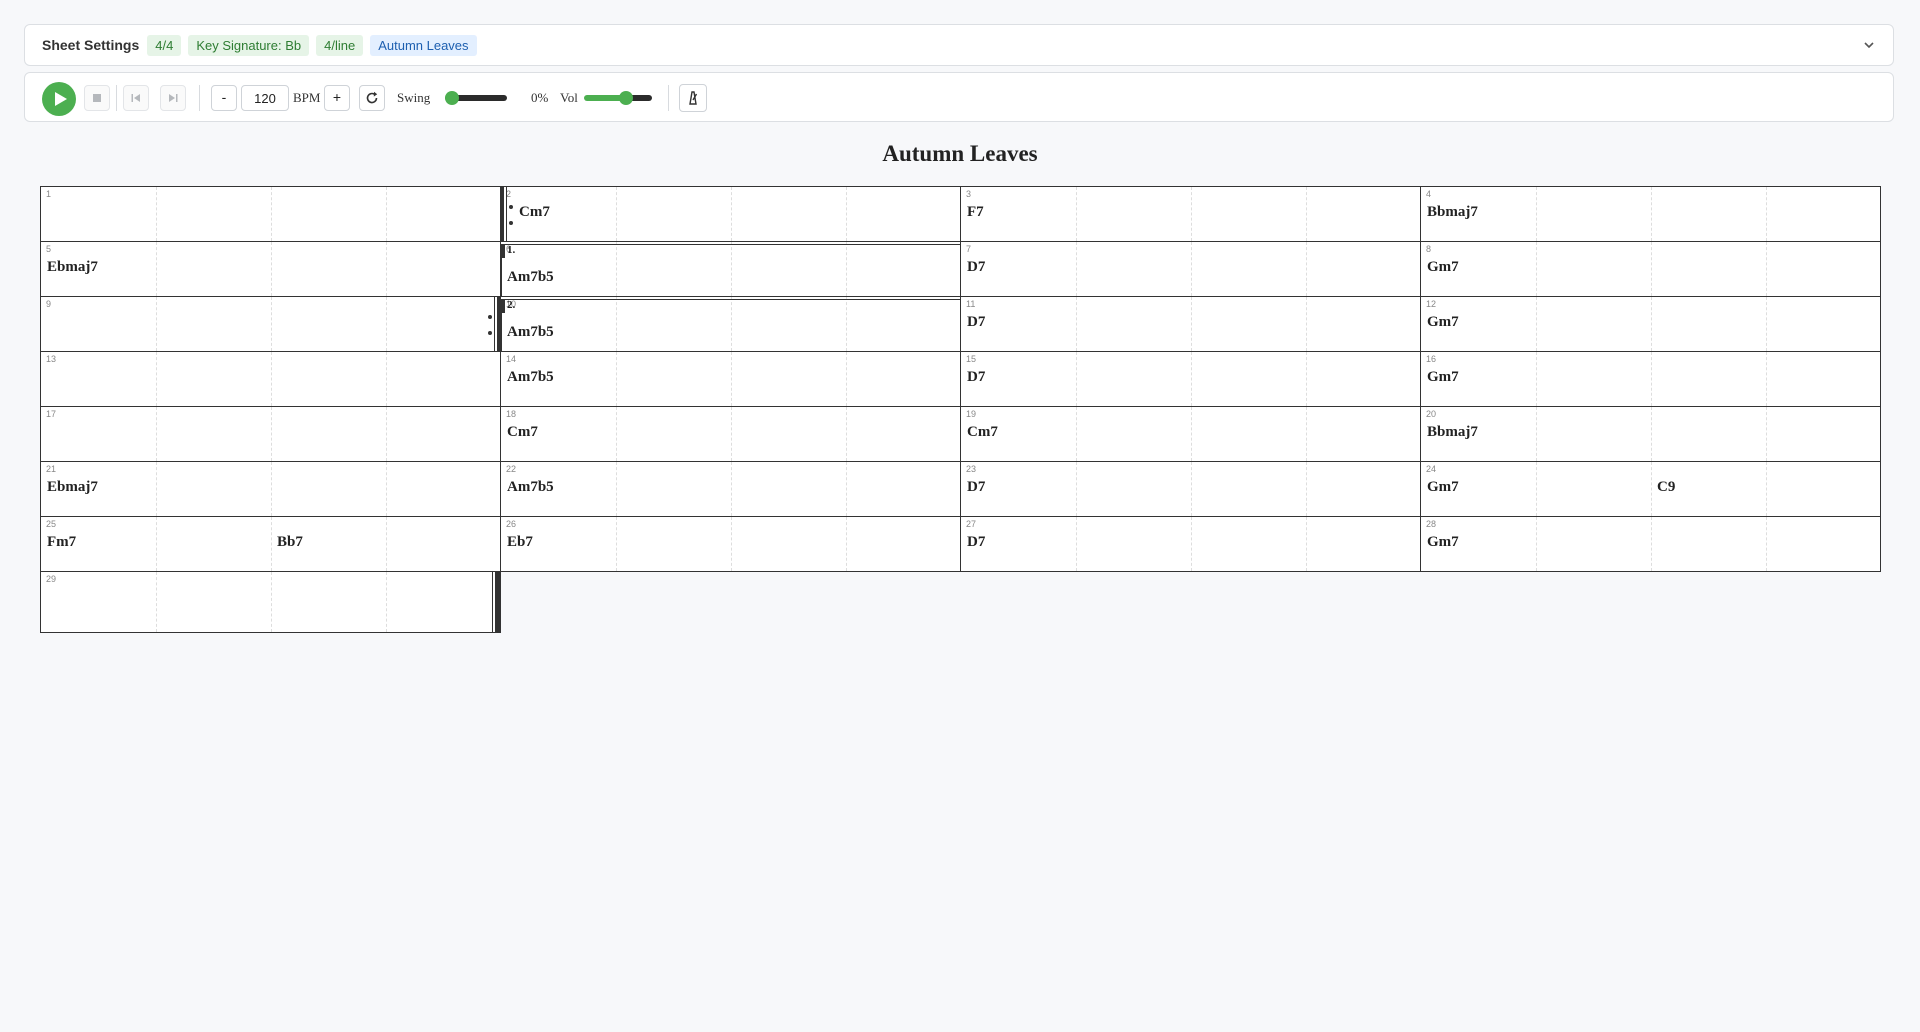  I want to click on measure-number: 22, so click(511, 469).